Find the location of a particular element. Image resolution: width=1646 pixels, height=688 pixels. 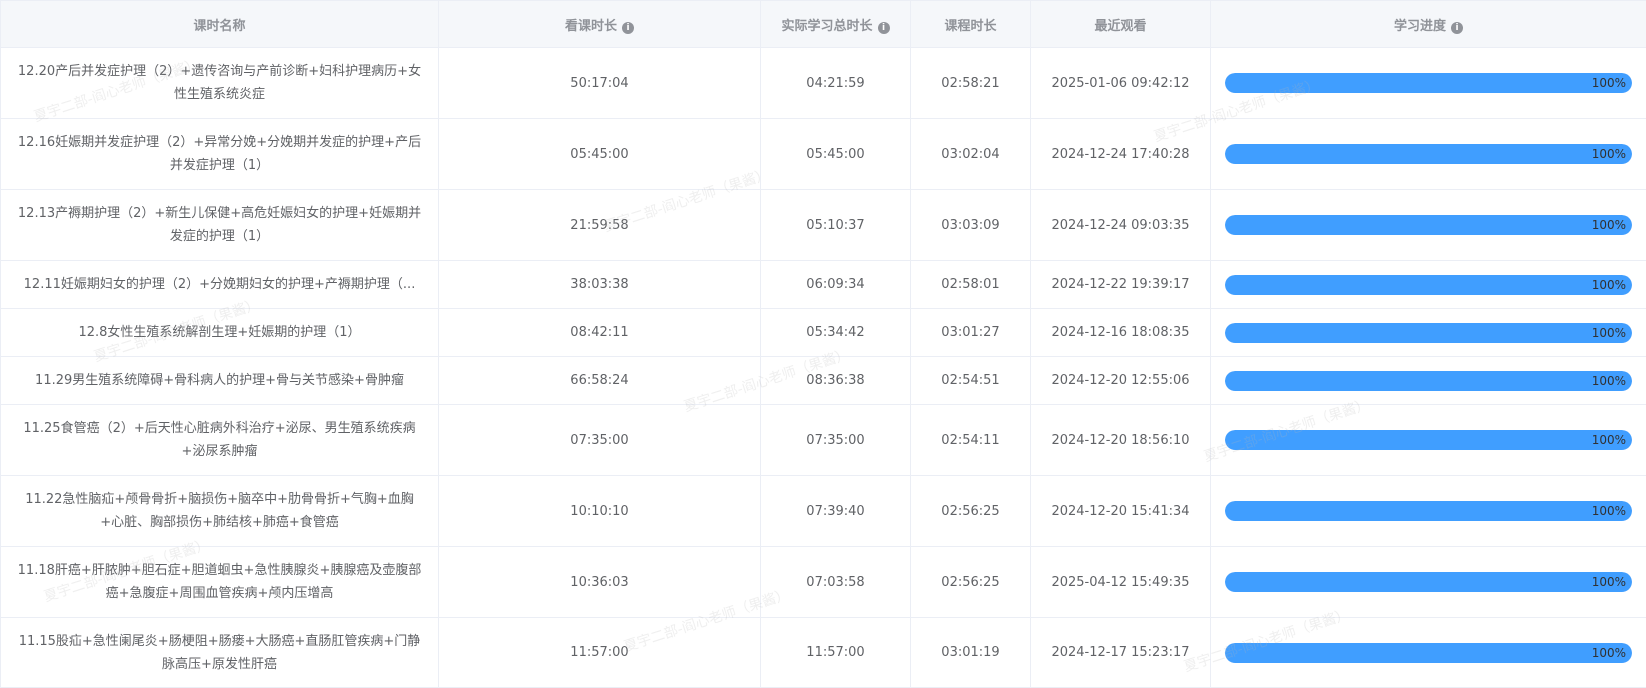

header-course-time-label: 课程时长 is located at coordinates (970, 26).